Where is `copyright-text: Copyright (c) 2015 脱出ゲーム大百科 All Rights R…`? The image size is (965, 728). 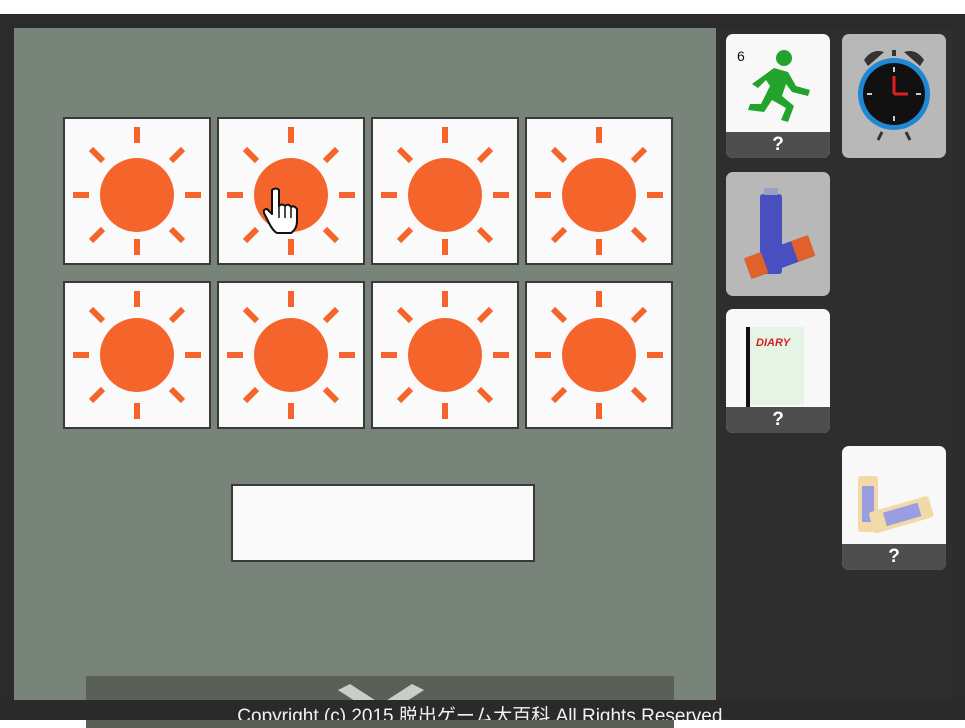
copyright-text: Copyright (c) 2015 脱出ゲーム大百科 All Rights R… is located at coordinates (482, 710).